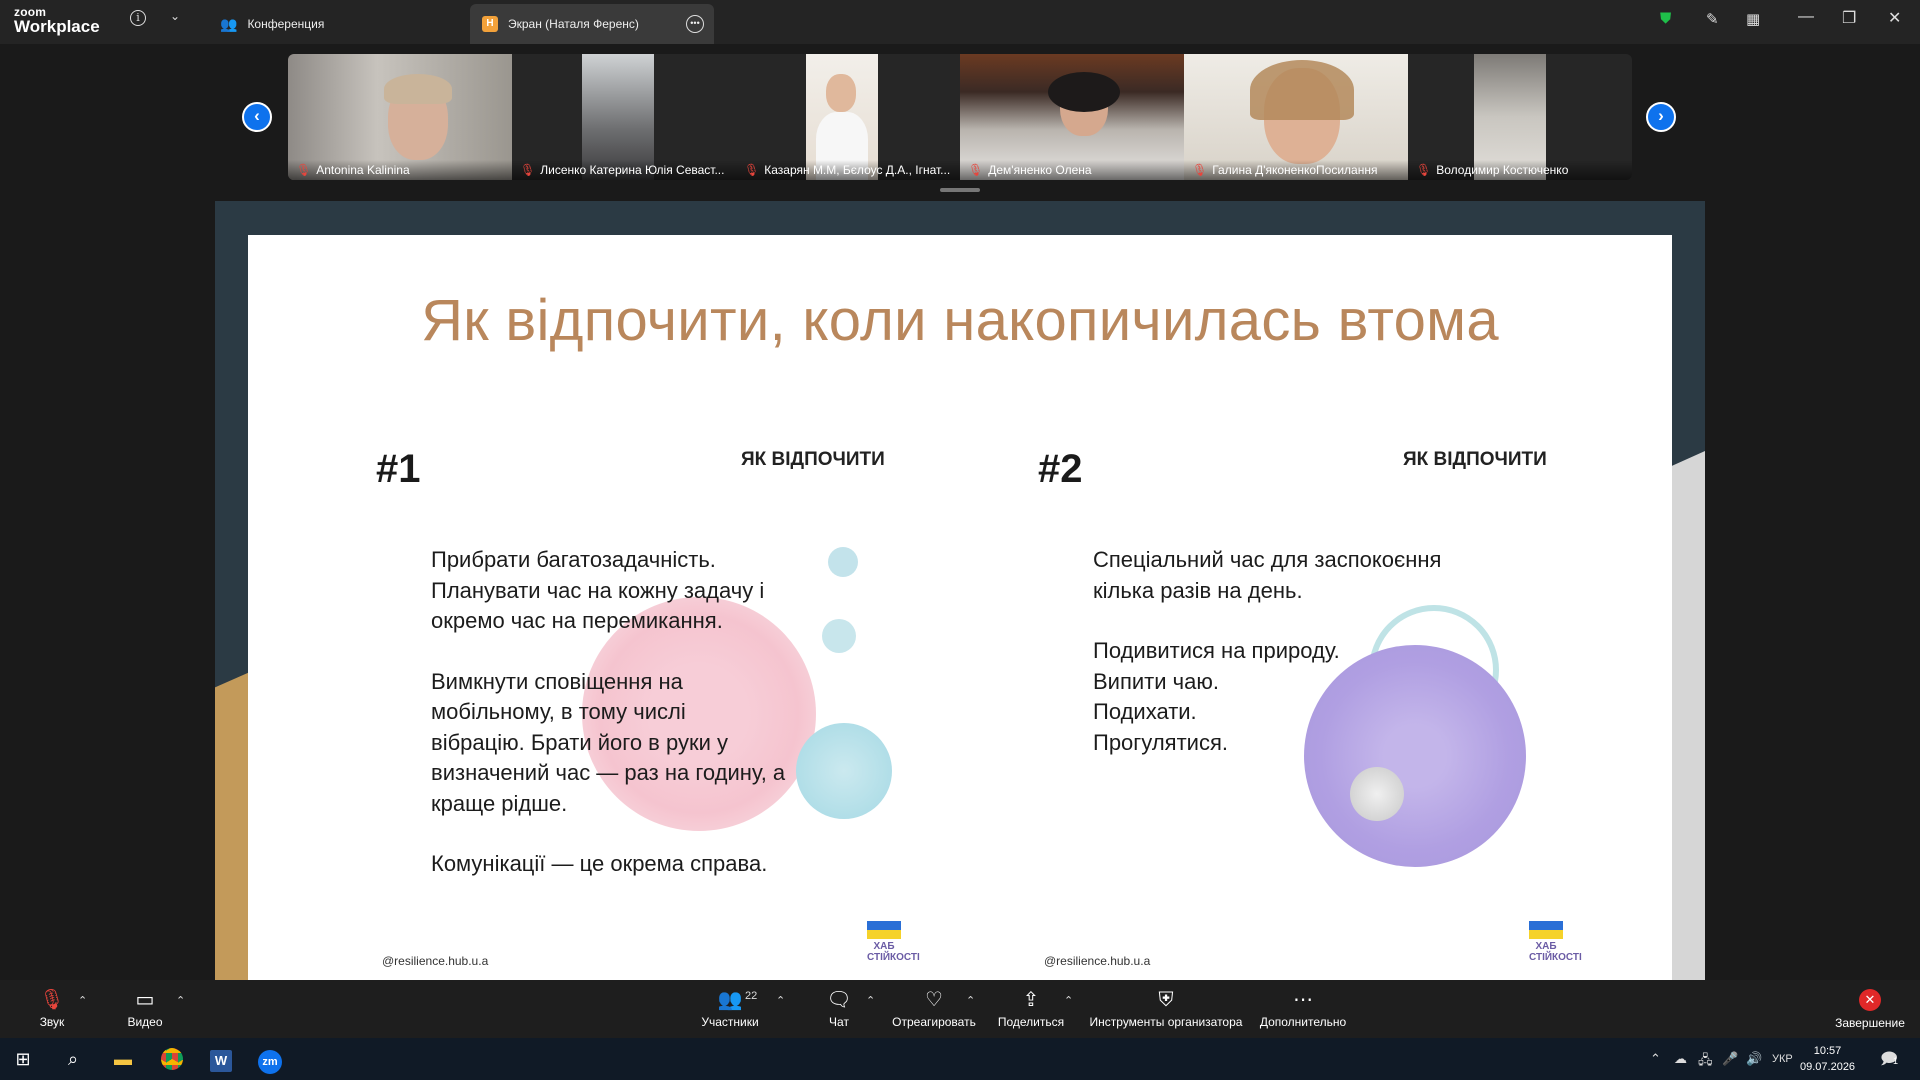  Describe the element at coordinates (934, 1000) in the screenshot. I see `heart-icon: ♡` at that location.